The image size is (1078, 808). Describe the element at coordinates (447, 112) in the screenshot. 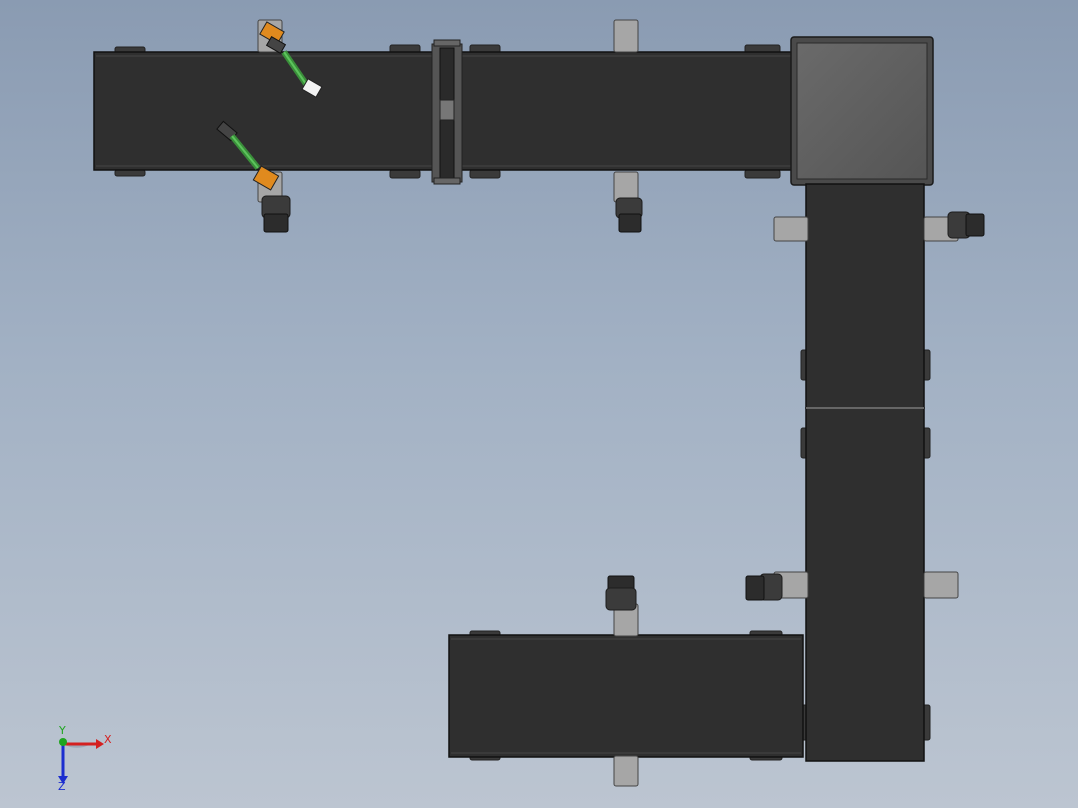

I see `splice-unit` at that location.